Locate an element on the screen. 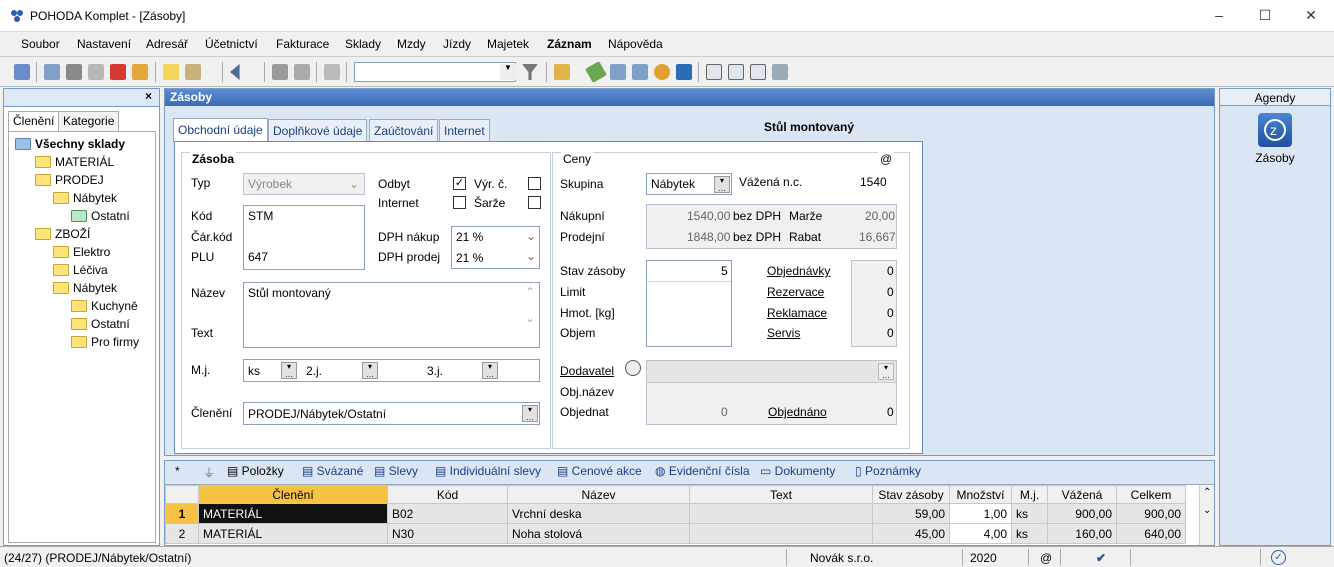 The width and height of the screenshot is (1334, 567). menu-zaznam: Záznam is located at coordinates (569, 44).